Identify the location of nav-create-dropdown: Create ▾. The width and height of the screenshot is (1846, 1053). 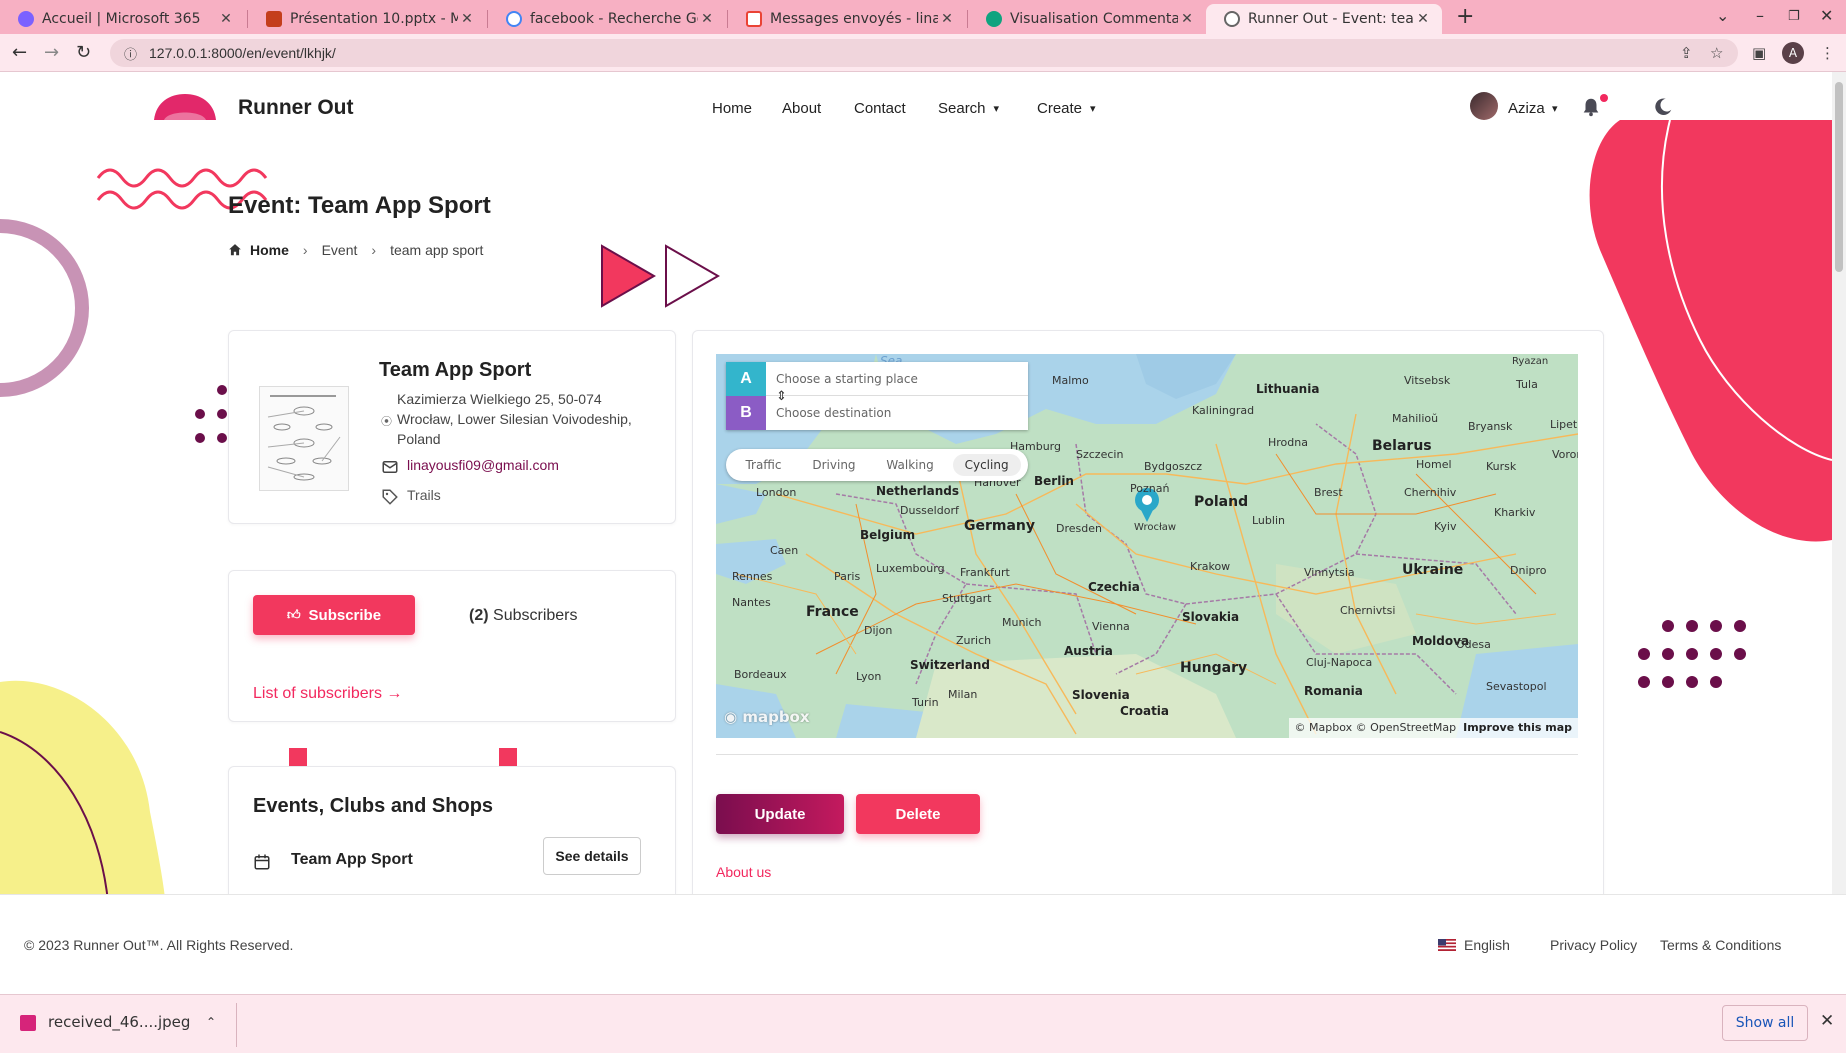
(1066, 108).